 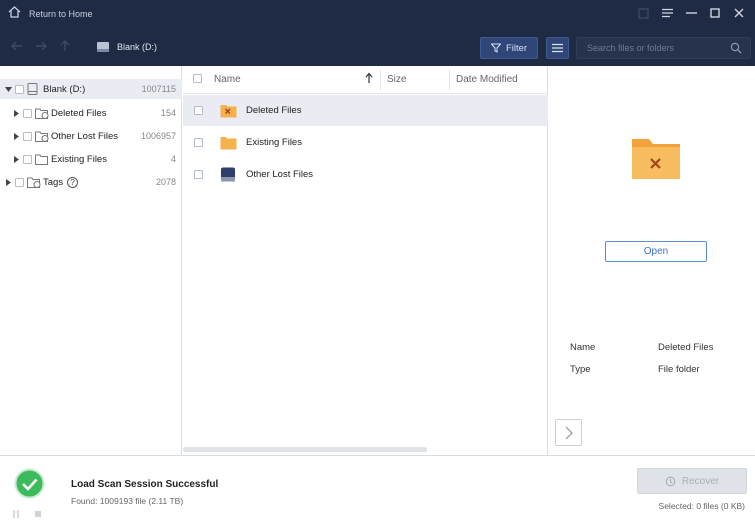 I want to click on breadcrumb: Blank (D:), so click(x=126, y=47).